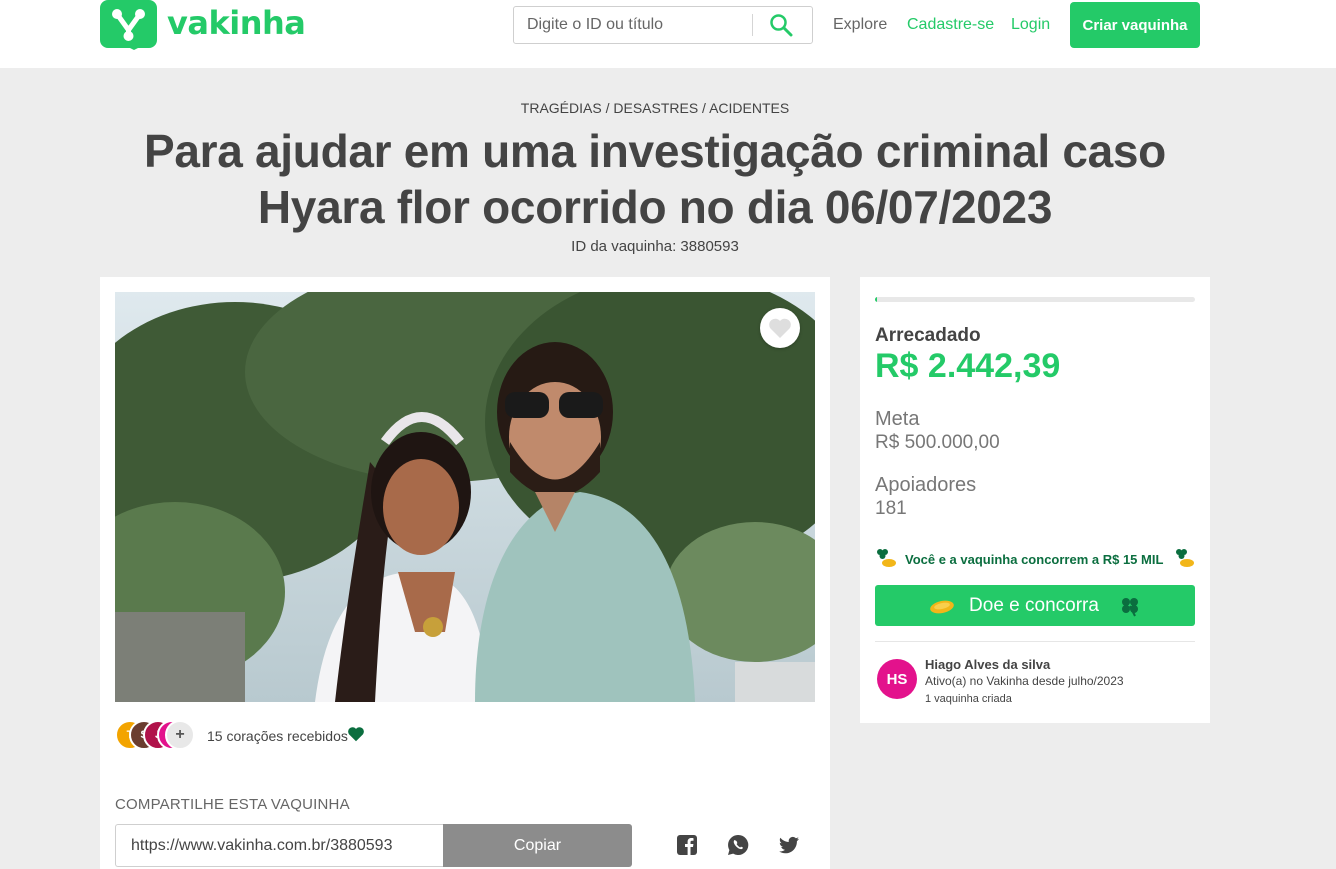  What do you see at coordinates (655, 108) in the screenshot?
I see `campaign-category: TRAGÉDIAS / DESASTRES / ACIDENTES` at bounding box center [655, 108].